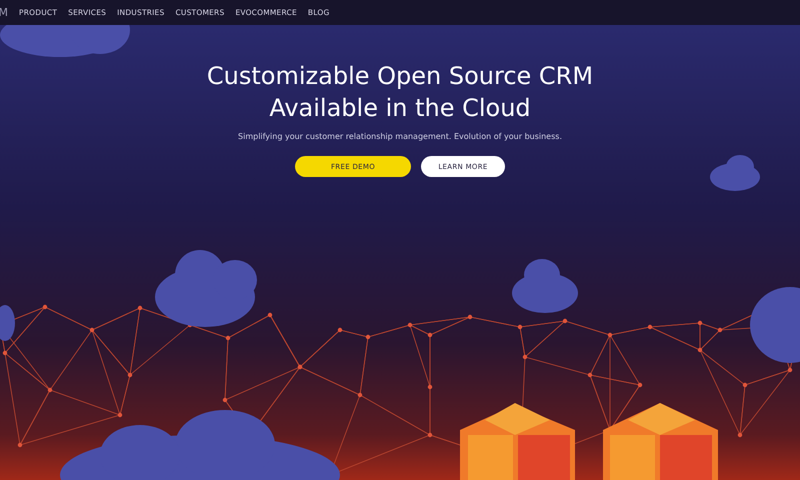 The width and height of the screenshot is (800, 480). Describe the element at coordinates (400, 136) in the screenshot. I see `hero-subtitle: Simplifying your customer relationship management. Evolution of your business.` at that location.